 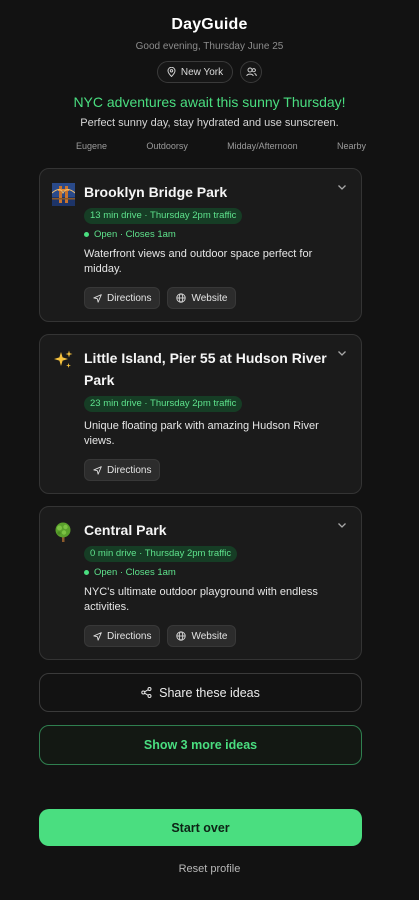 I want to click on location-chip: New York, so click(x=195, y=72).